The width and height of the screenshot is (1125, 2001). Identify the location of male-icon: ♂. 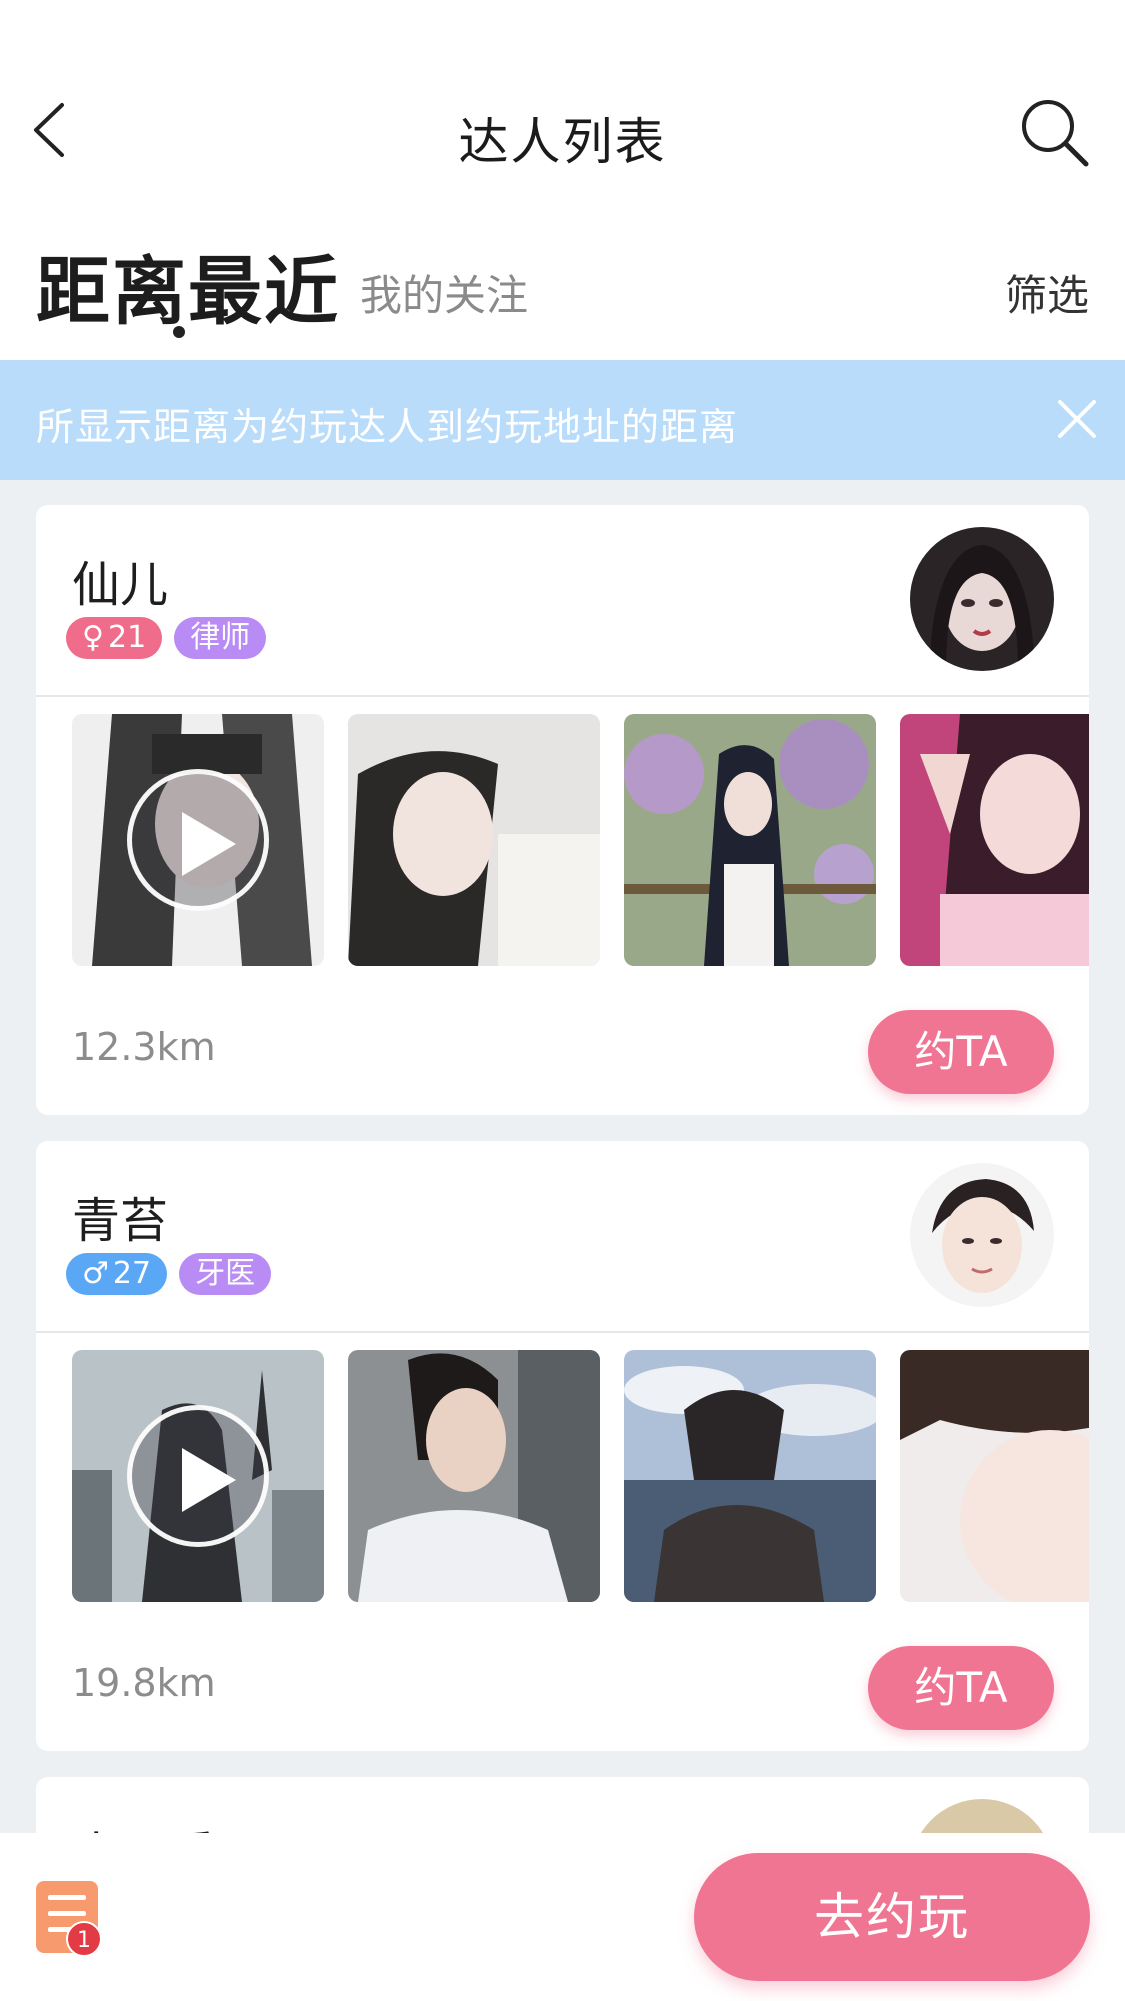
(95, 1273).